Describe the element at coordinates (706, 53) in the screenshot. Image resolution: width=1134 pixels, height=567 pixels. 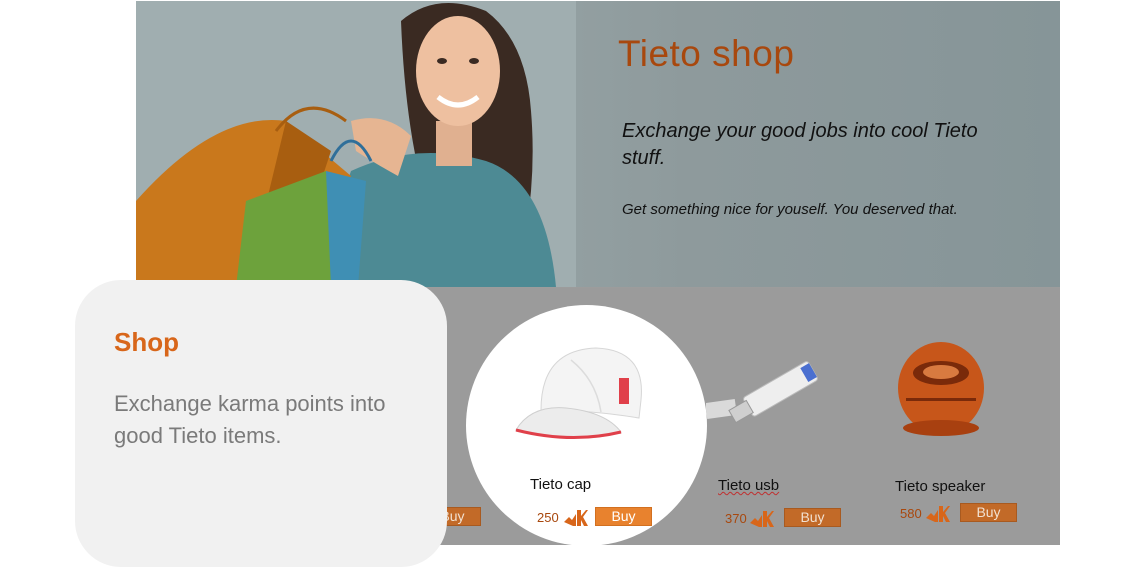
I see `shop-title: Tieto shop` at that location.